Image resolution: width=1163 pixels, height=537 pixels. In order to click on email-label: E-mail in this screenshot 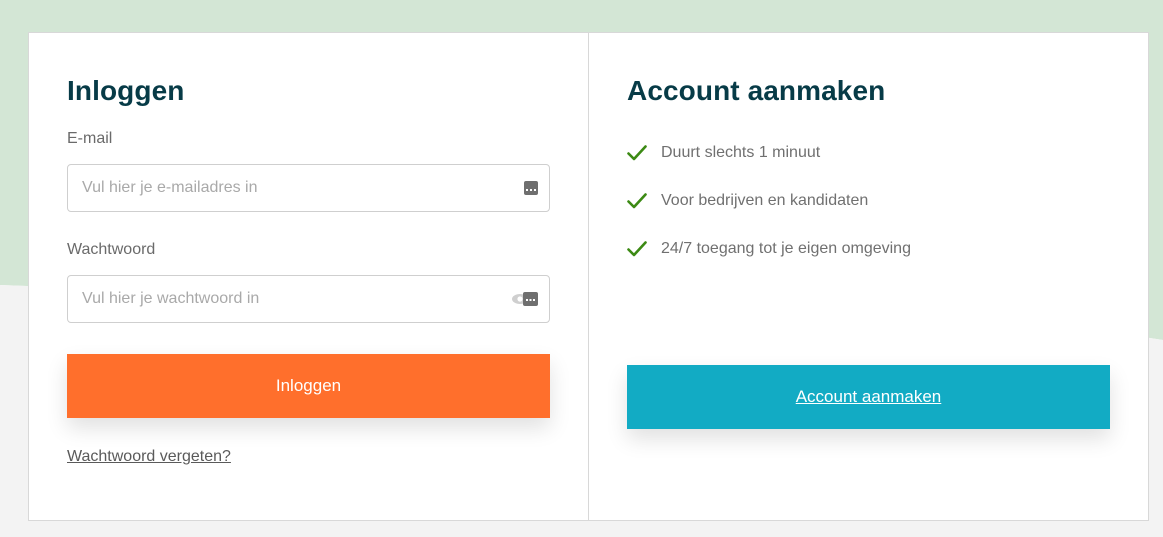, I will do `click(90, 138)`.